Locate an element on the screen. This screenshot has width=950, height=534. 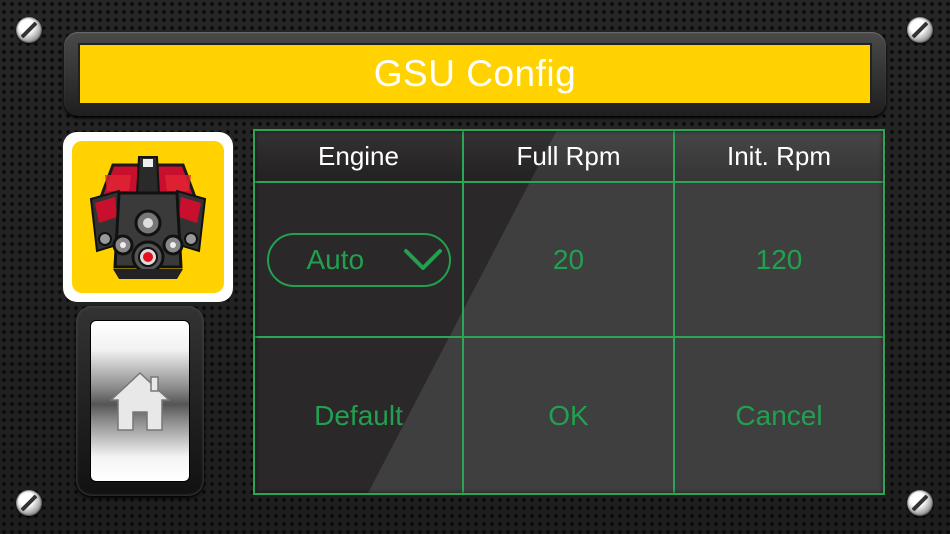
engine-tile is located at coordinates (148, 217).